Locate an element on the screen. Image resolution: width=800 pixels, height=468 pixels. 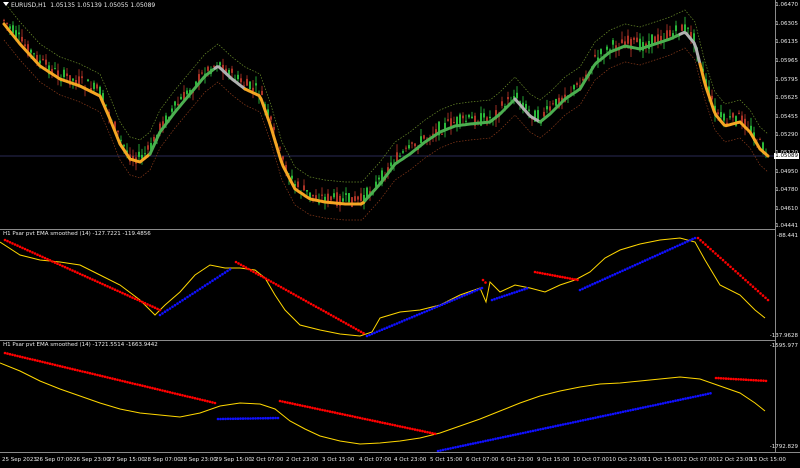
moving-average-segment is located at coordinates (182, 111).